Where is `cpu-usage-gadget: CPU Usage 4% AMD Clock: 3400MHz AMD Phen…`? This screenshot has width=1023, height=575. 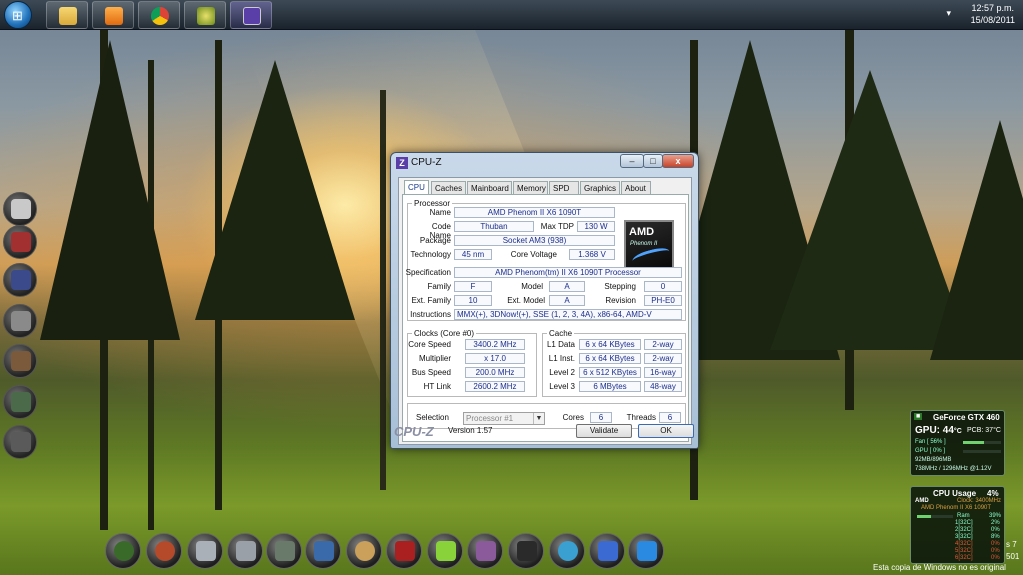
cpu-usage-gadget: CPU Usage 4% AMD Clock: 3400MHz AMD Phen… is located at coordinates (957, 525).